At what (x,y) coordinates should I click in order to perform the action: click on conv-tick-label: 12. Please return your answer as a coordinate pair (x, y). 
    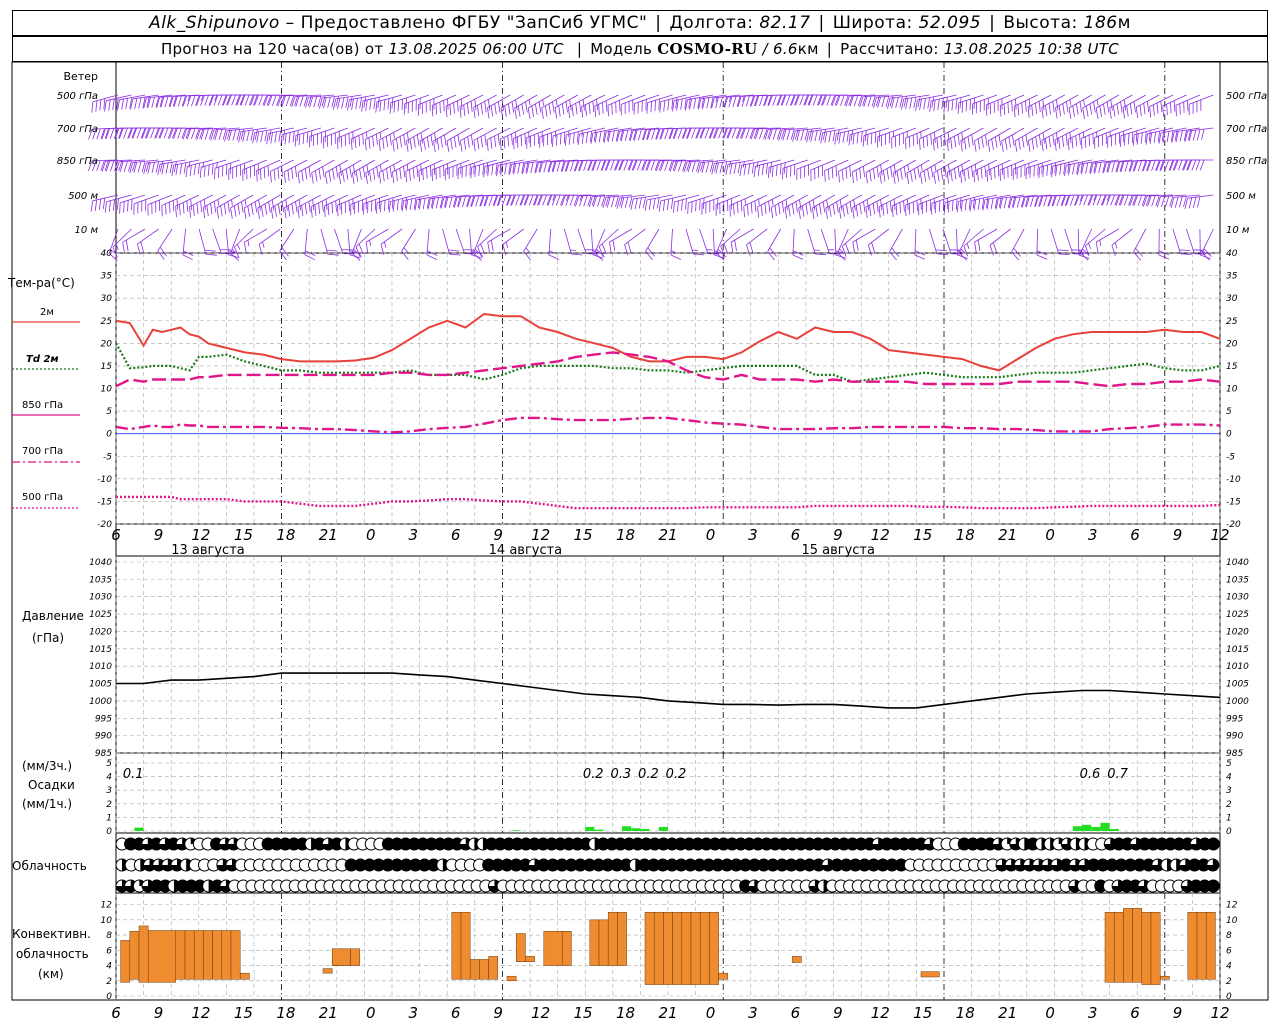
    Looking at the image, I should click on (107, 906).